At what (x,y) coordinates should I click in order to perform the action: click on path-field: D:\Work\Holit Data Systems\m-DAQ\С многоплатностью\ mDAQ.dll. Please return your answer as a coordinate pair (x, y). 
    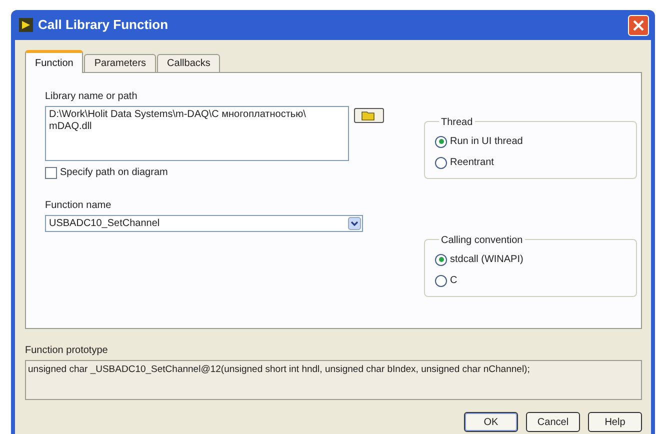
    Looking at the image, I should click on (197, 133).